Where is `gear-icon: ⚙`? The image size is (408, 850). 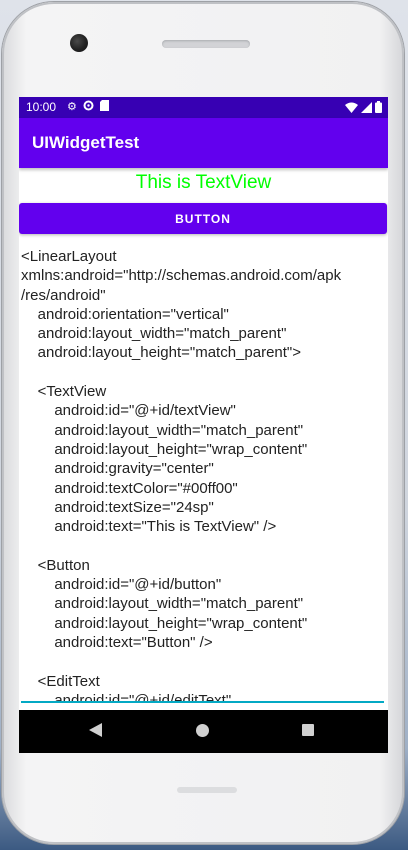 gear-icon: ⚙ is located at coordinates (72, 107).